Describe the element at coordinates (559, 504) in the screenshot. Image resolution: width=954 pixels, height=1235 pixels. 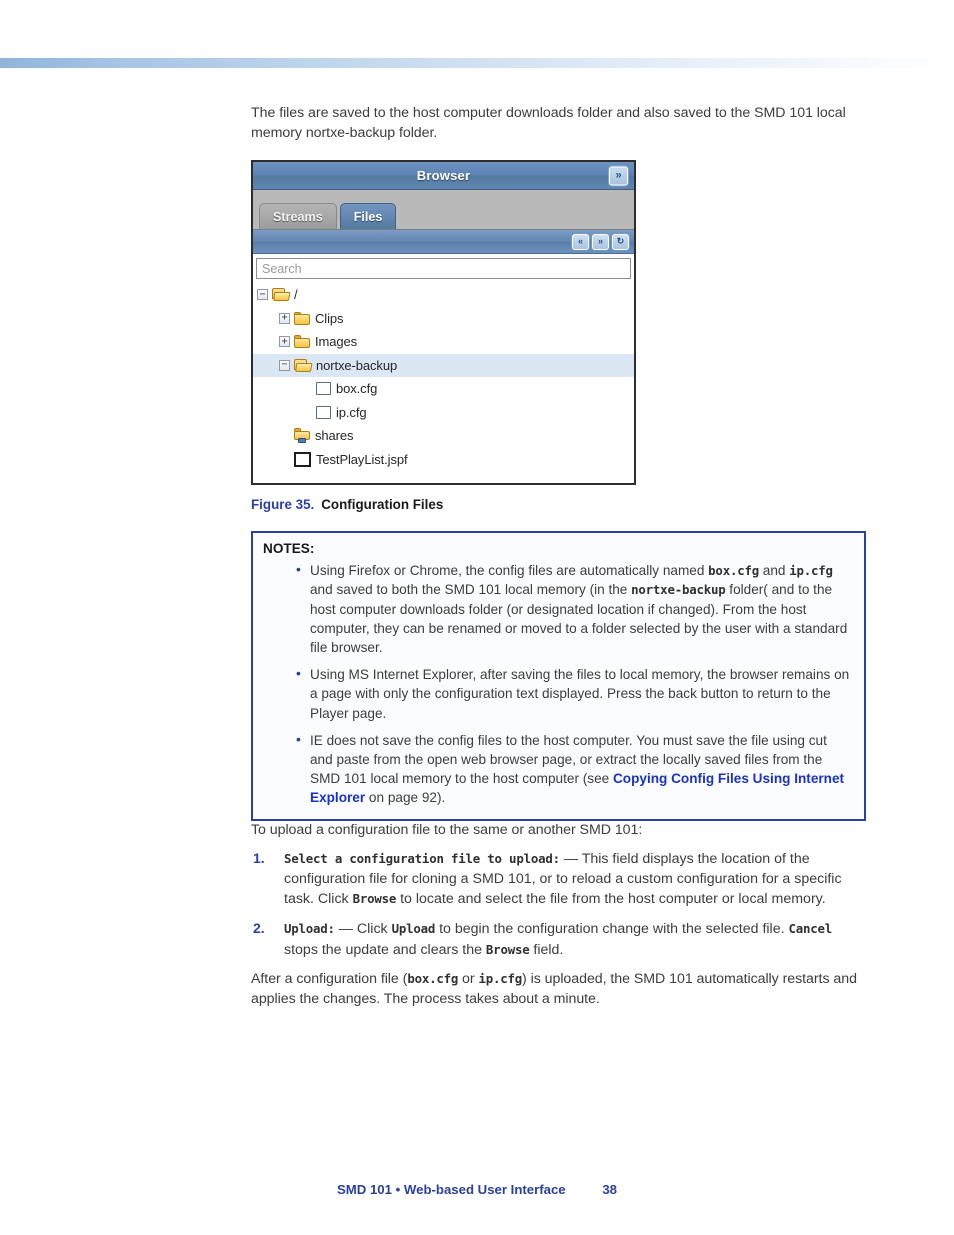
I see `figure-caption: Figure 35. Configuration Files` at that location.